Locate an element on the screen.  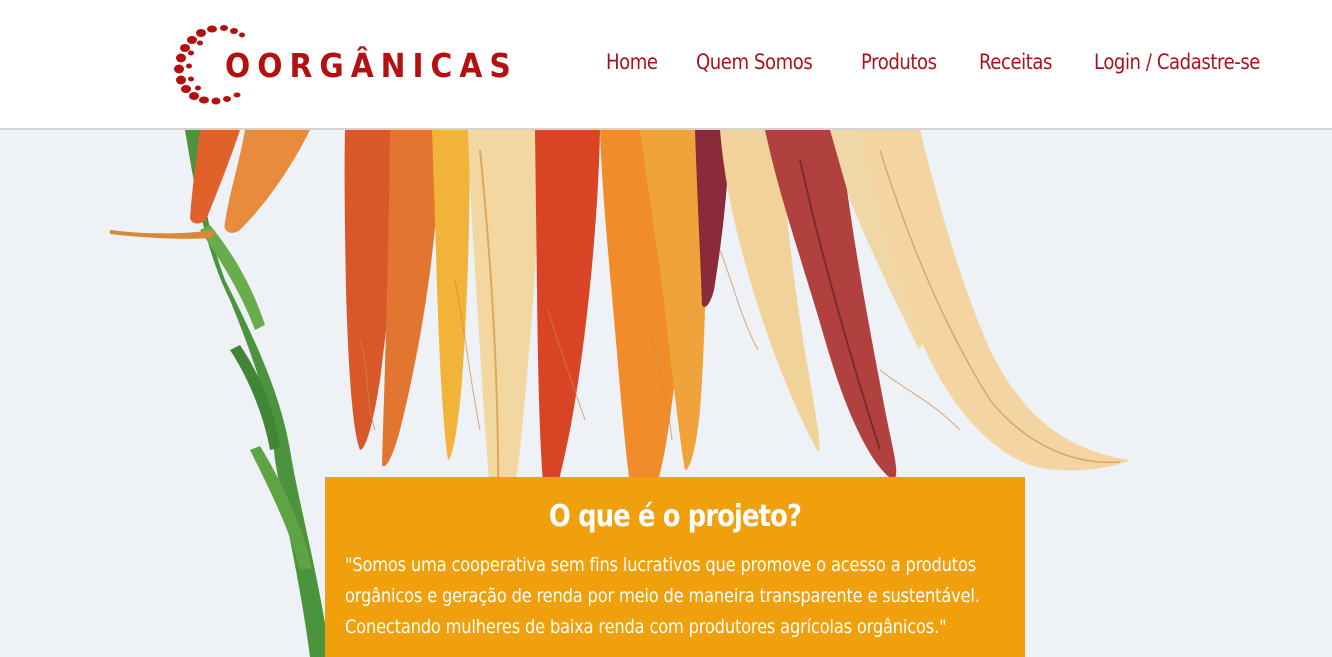
nav-item-home: Home is located at coordinates (632, 62).